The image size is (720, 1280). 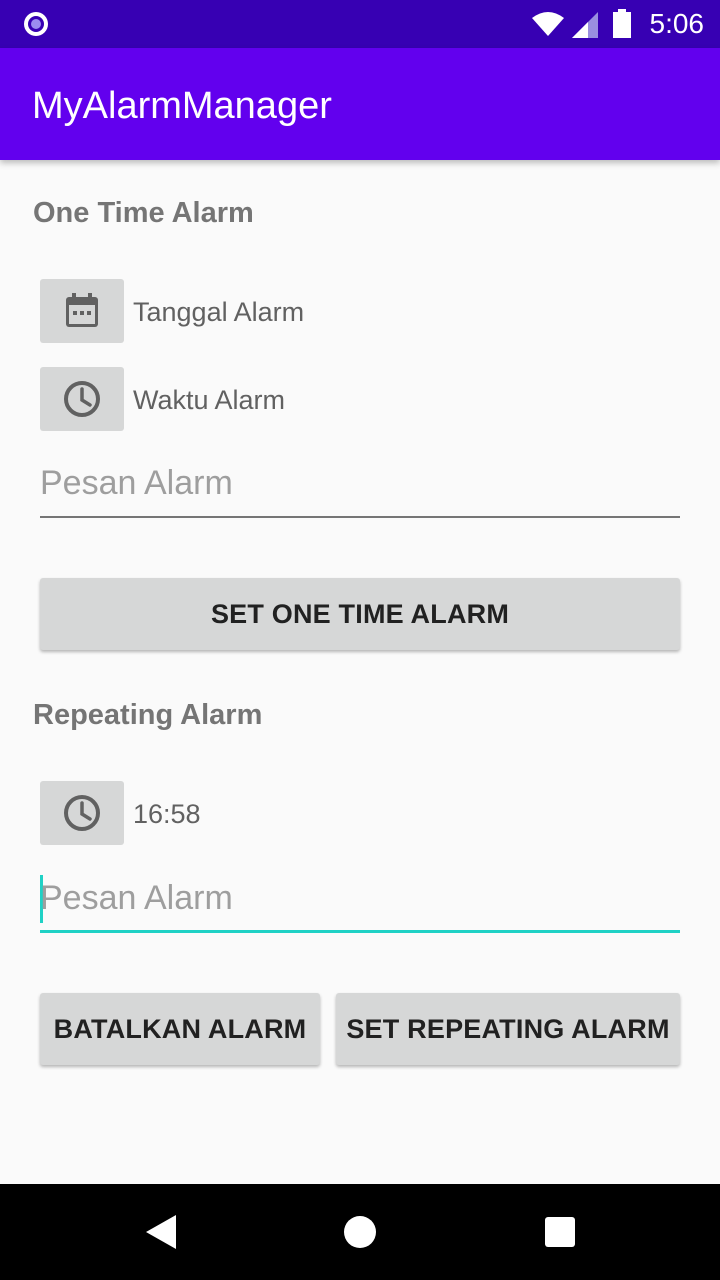 I want to click on home-icon, so click(x=360, y=1232).